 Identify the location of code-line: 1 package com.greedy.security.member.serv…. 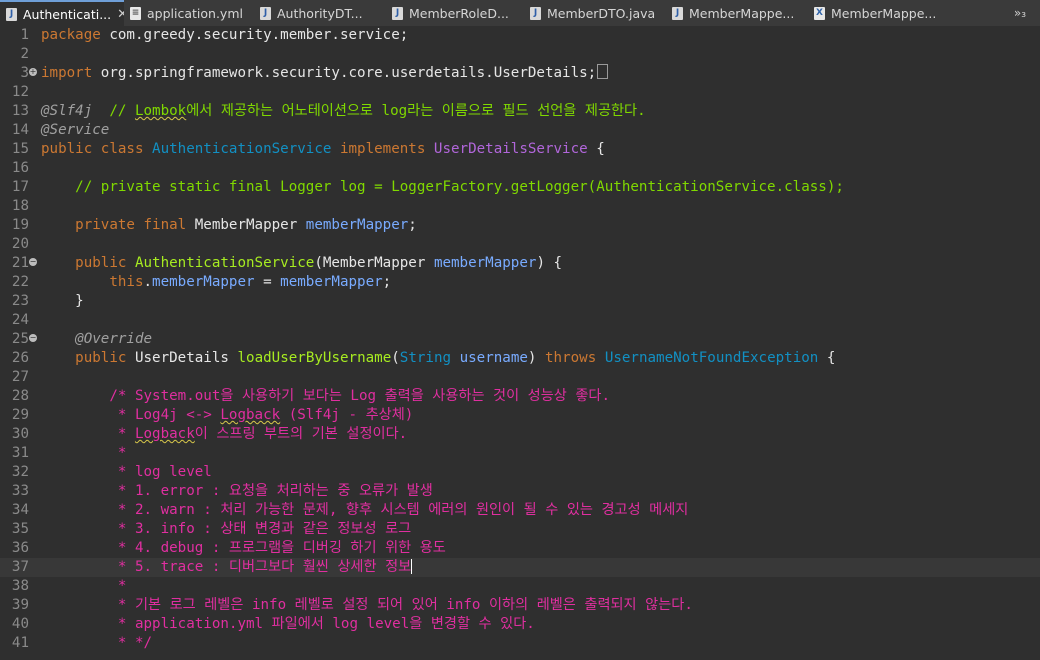
(520, 35).